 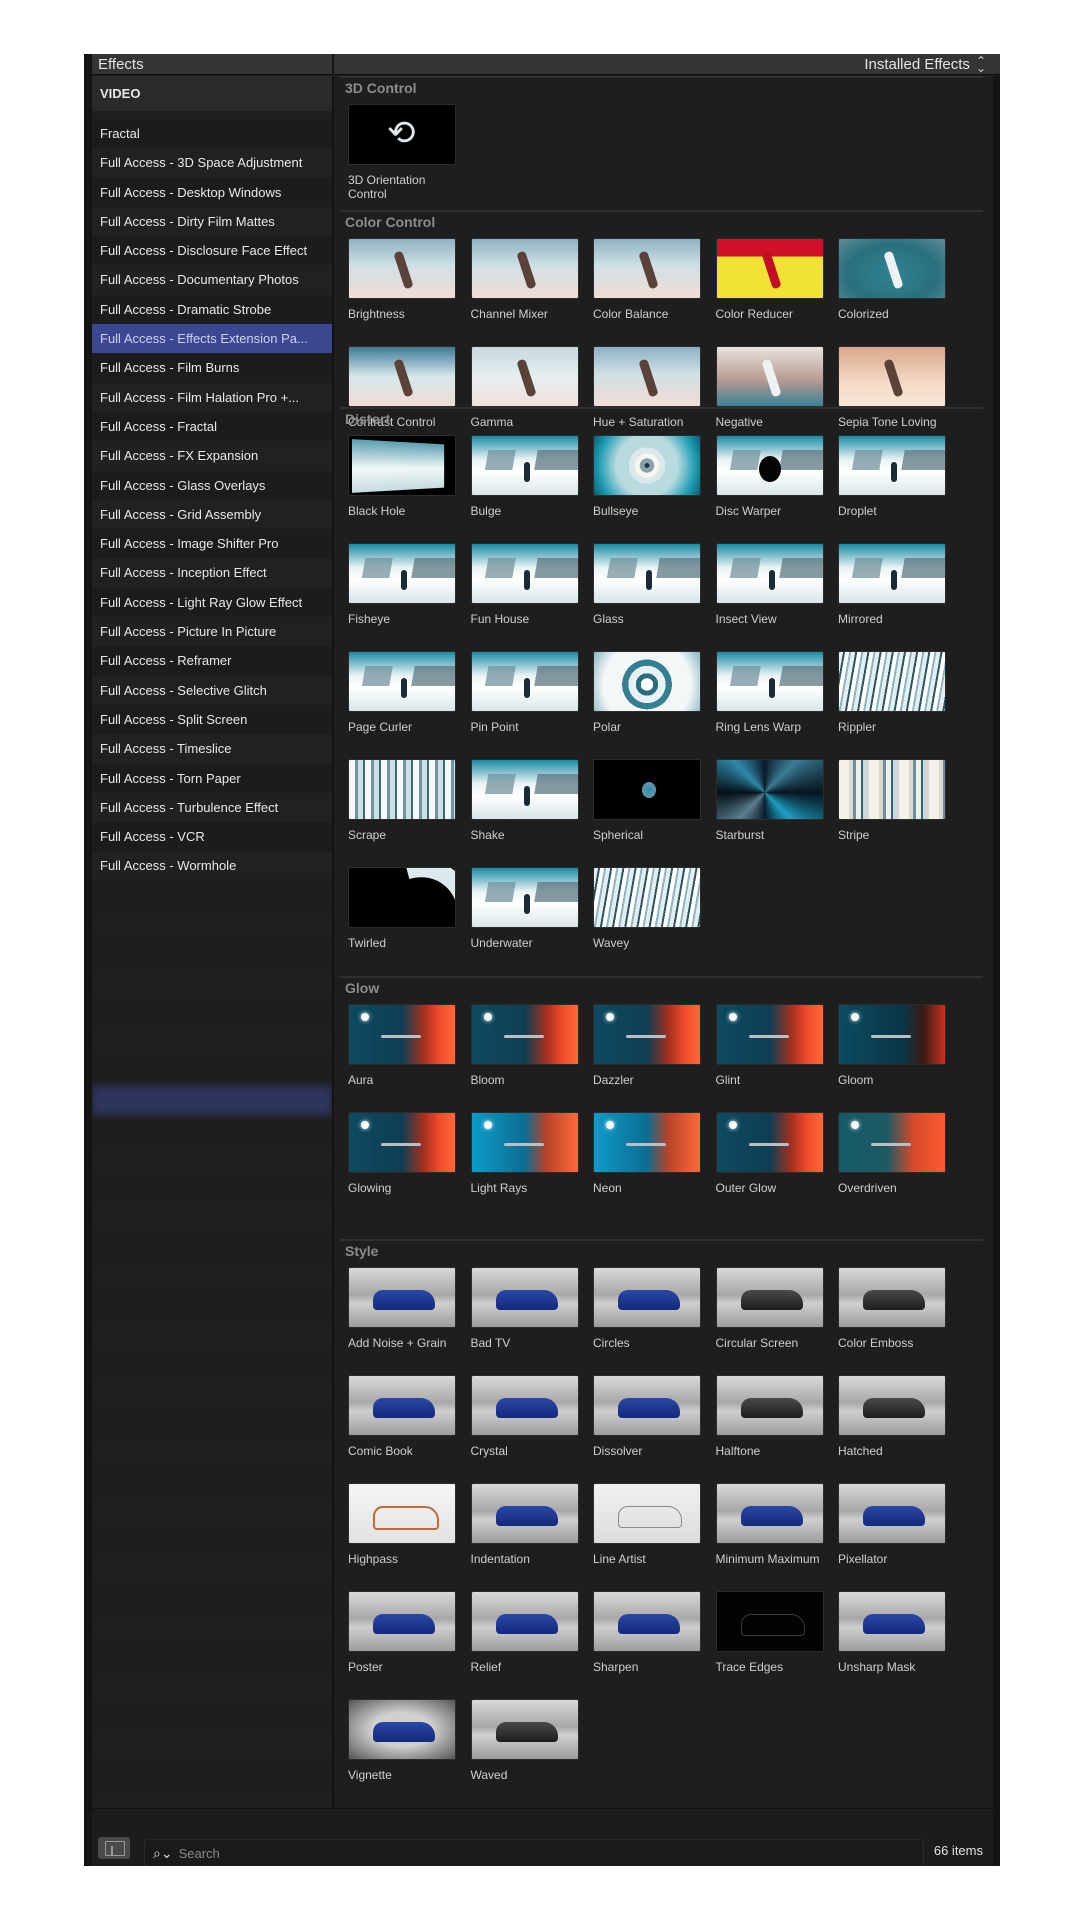 I want to click on effect-tile: Halftone, so click(x=770, y=1416).